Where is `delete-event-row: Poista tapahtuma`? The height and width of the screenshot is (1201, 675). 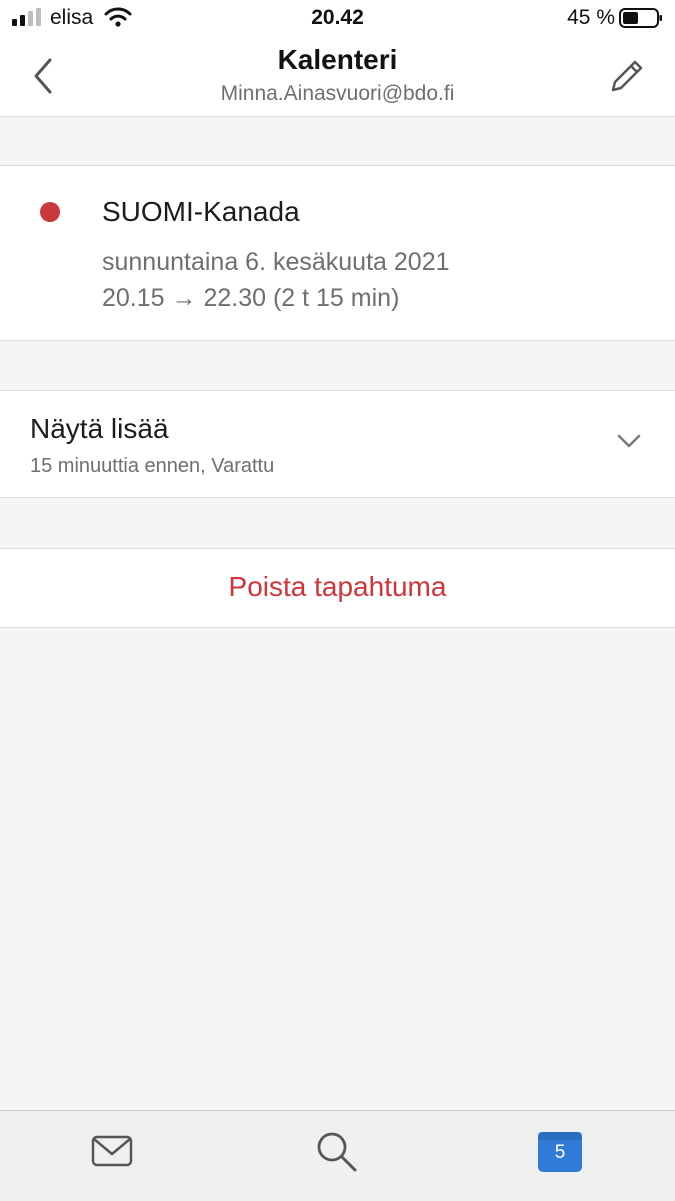
delete-event-row: Poista tapahtuma is located at coordinates (337, 588).